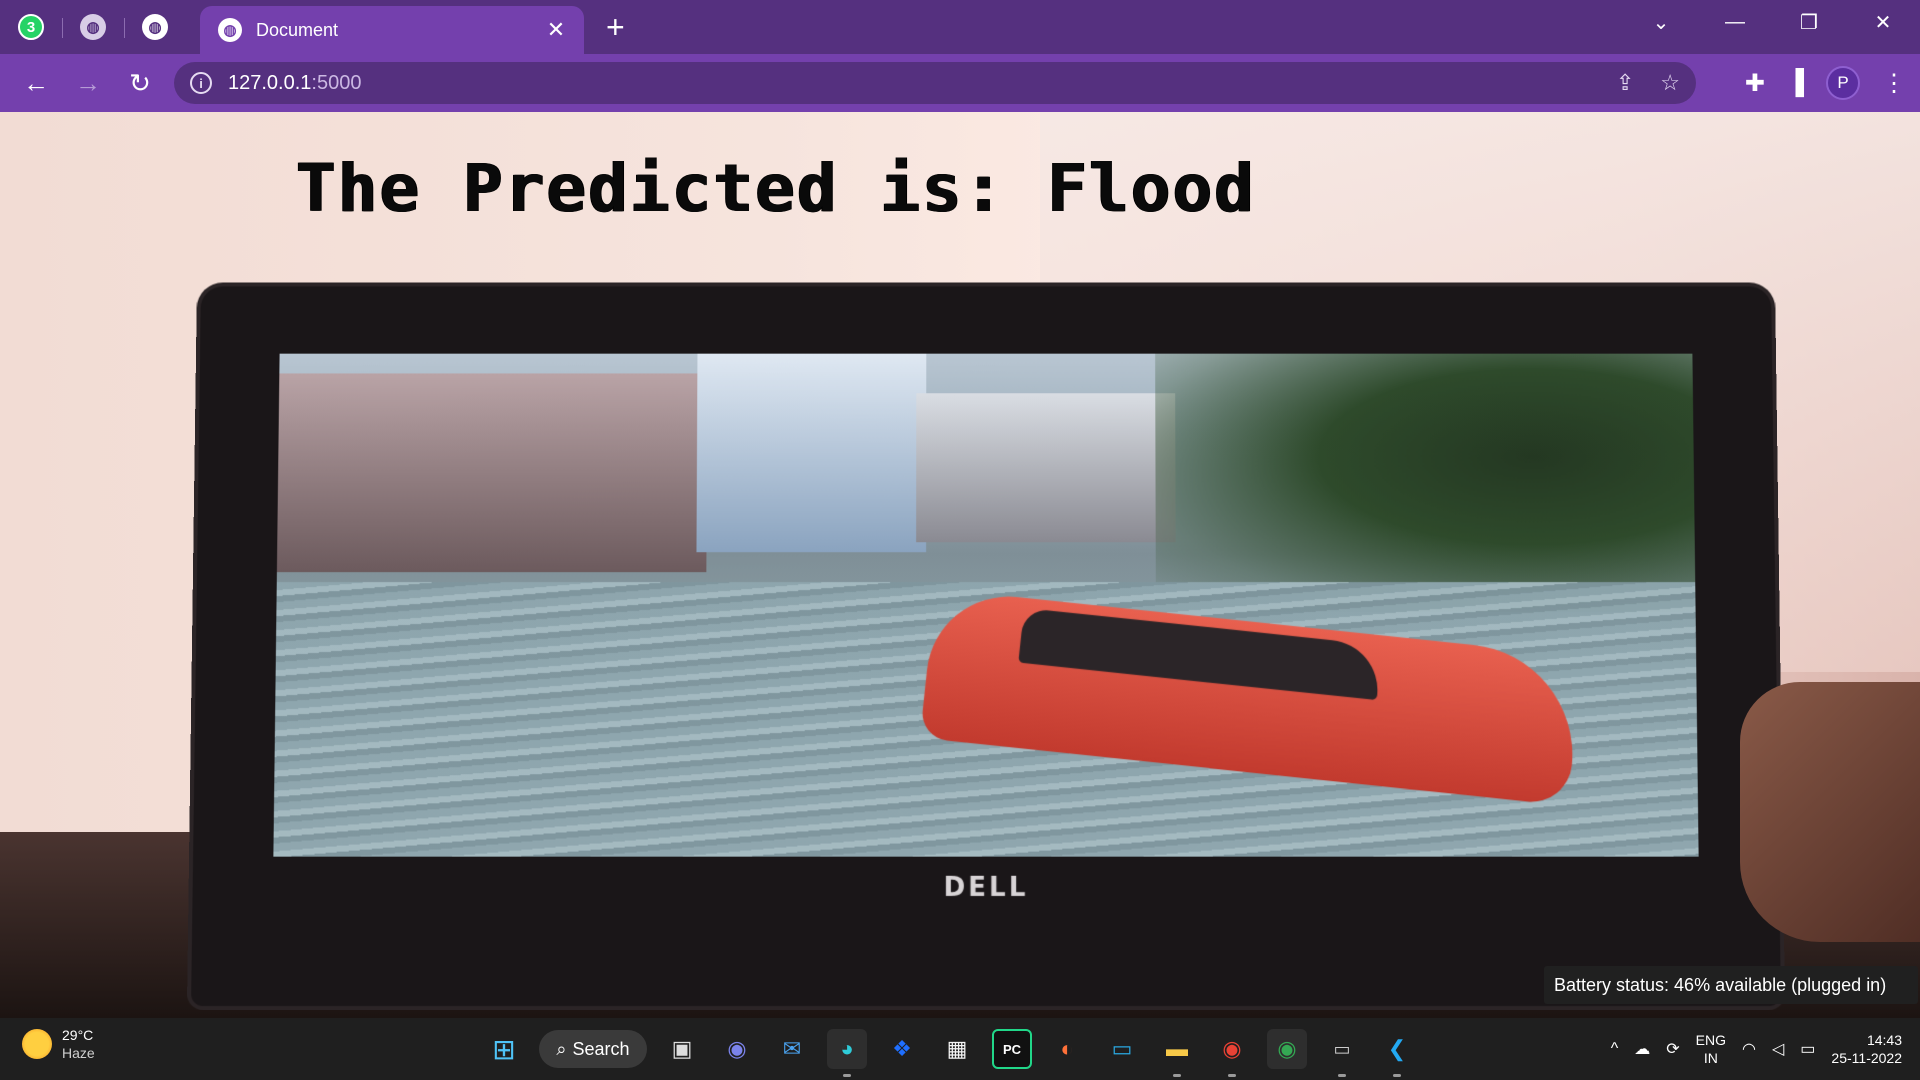 The height and width of the screenshot is (1080, 1920). Describe the element at coordinates (1177, 1053) in the screenshot. I see `file-explorer-icon: ▬` at that location.